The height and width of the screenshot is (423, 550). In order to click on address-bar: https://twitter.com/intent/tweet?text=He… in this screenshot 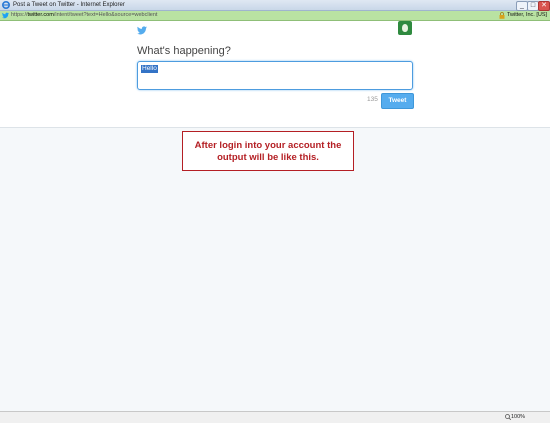, I will do `click(275, 16)`.